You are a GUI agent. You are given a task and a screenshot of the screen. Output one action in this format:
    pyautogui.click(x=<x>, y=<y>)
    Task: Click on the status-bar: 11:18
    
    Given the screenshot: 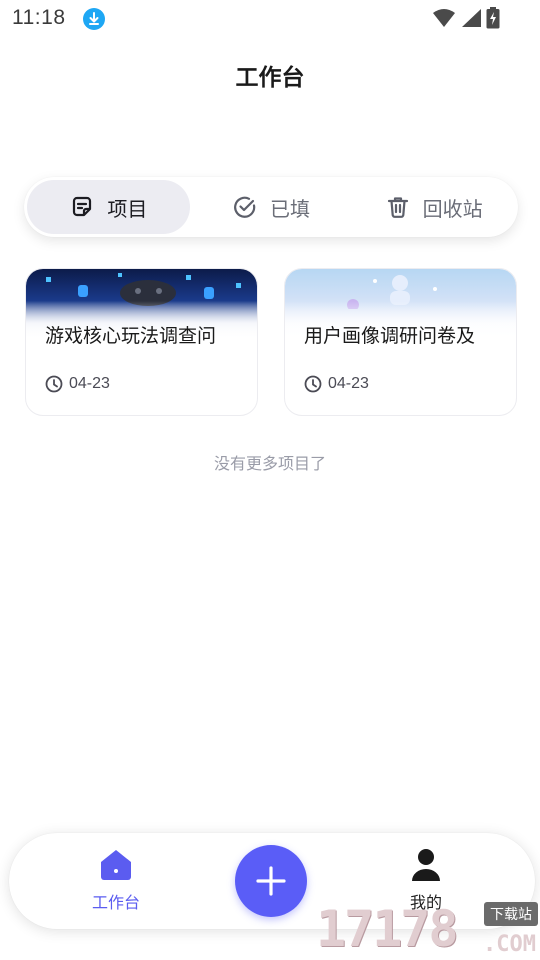 What is the action you would take?
    pyautogui.click(x=270, y=19)
    